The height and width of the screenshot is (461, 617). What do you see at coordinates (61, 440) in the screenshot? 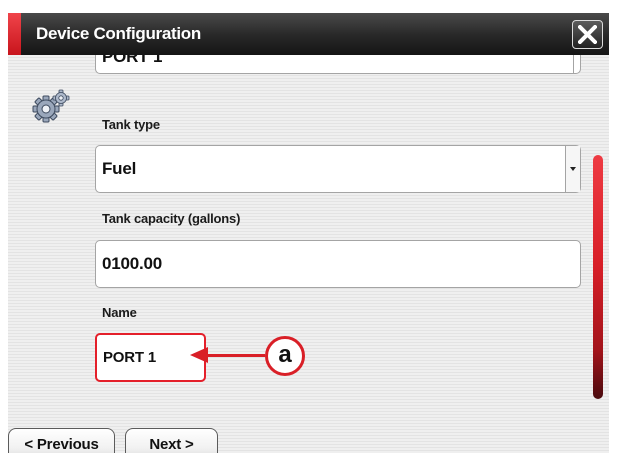
I see `previous-button: < Previous` at bounding box center [61, 440].